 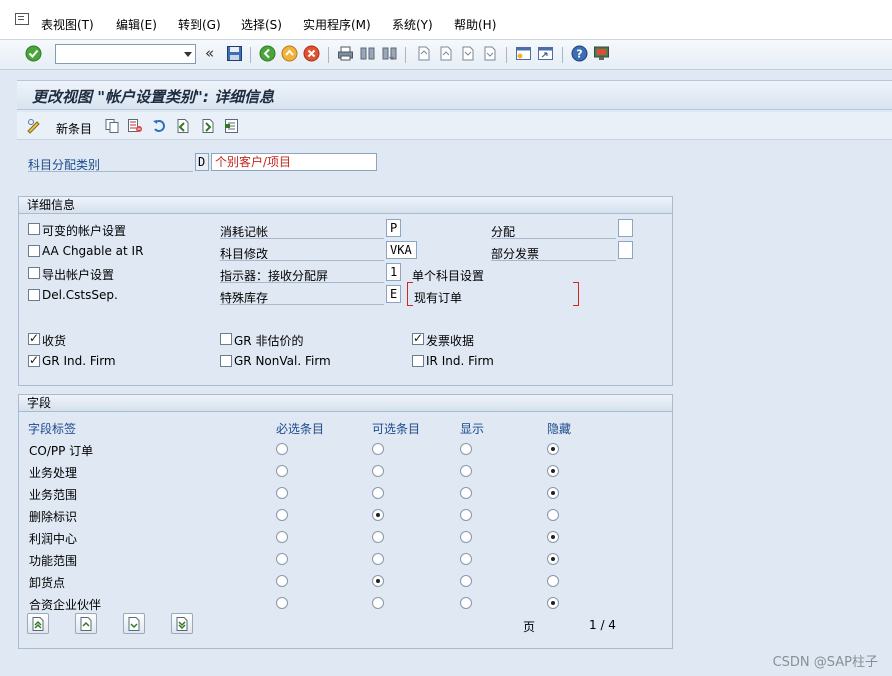 I want to click on invoice-receipt-checkbox, so click(x=418, y=338).